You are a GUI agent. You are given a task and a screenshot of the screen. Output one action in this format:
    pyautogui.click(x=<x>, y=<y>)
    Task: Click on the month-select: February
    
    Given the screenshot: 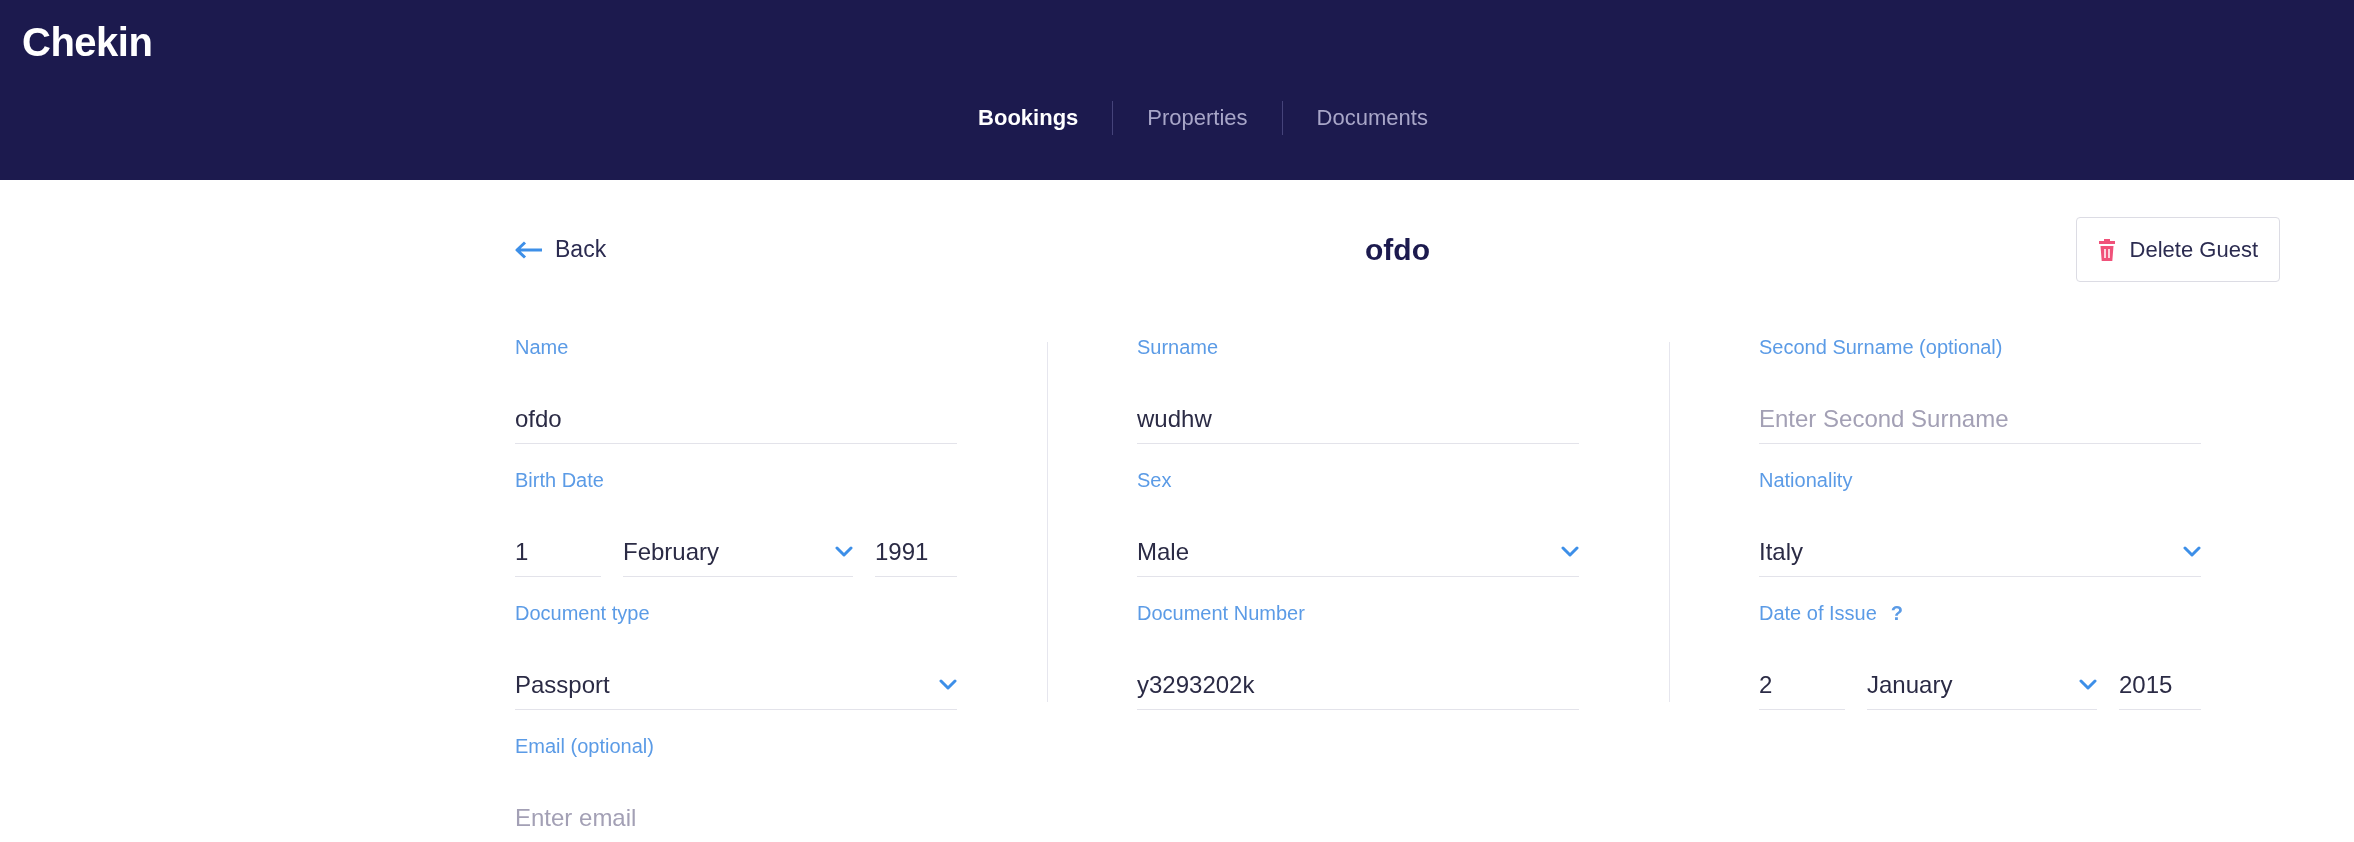 What is the action you would take?
    pyautogui.click(x=738, y=556)
    